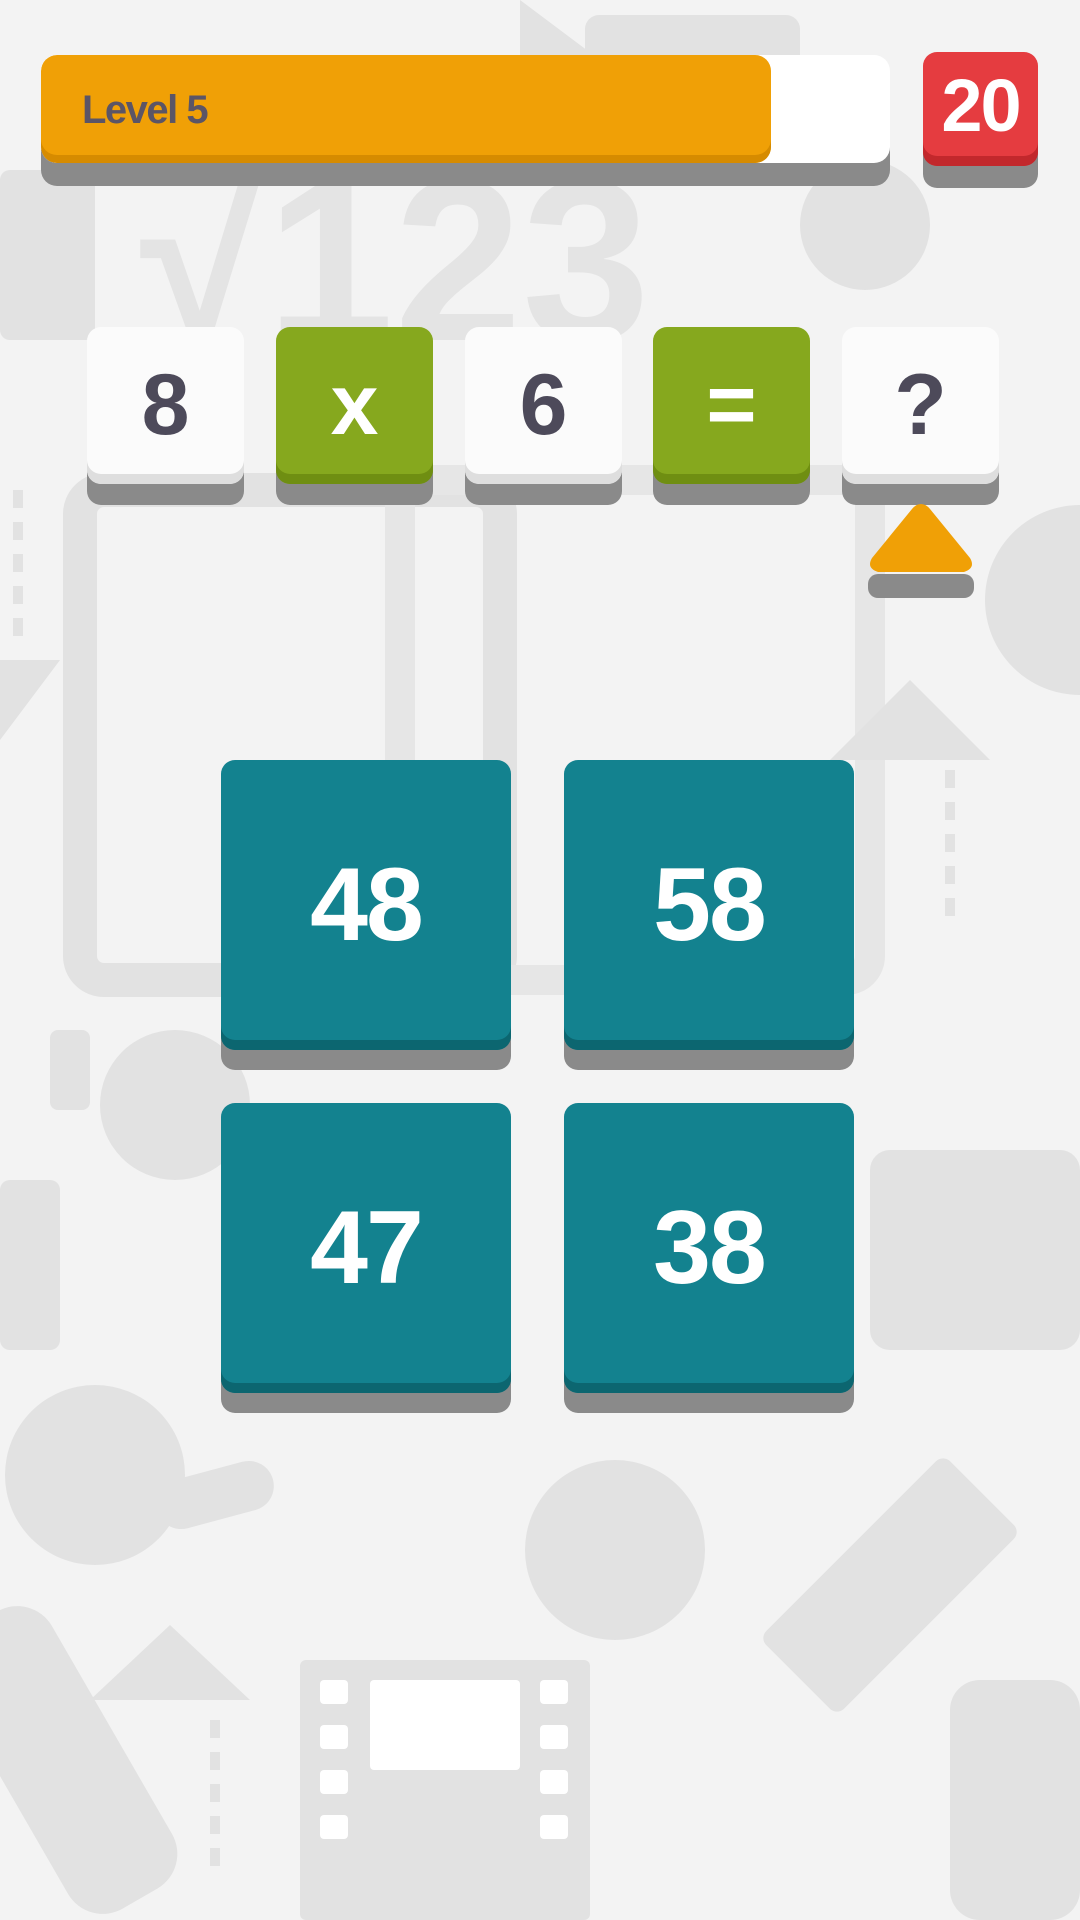 The image size is (1080, 1920). I want to click on answer-button-4: 38, so click(709, 1248).